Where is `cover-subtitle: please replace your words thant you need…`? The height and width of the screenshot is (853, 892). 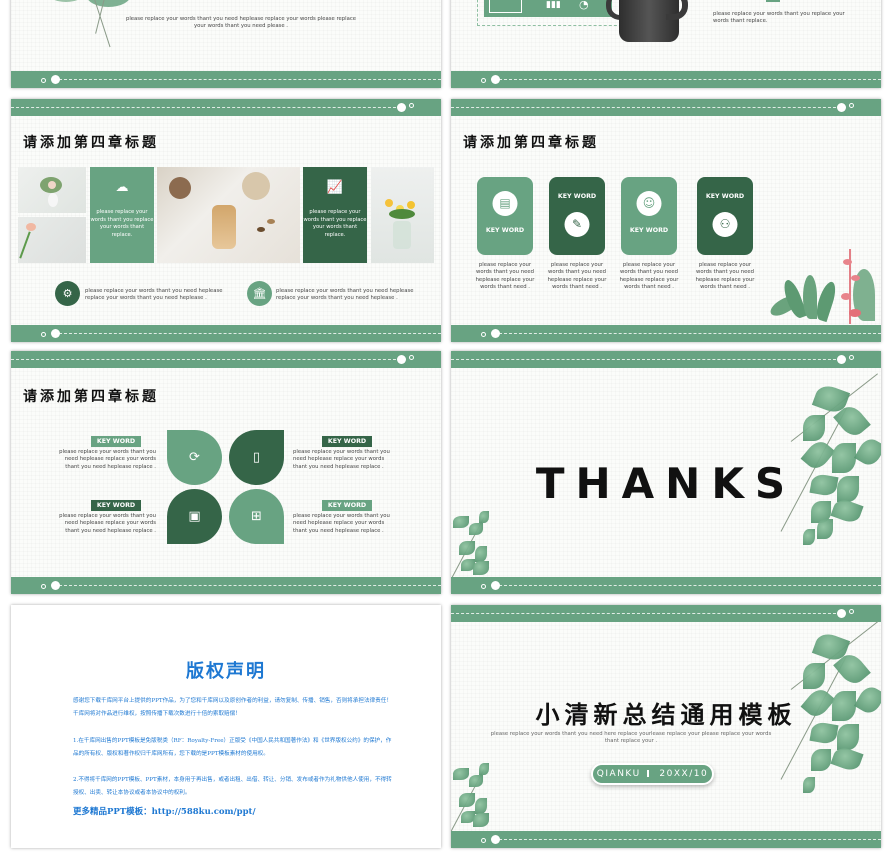 cover-subtitle: please replace your words thant you need… is located at coordinates (631, 738).